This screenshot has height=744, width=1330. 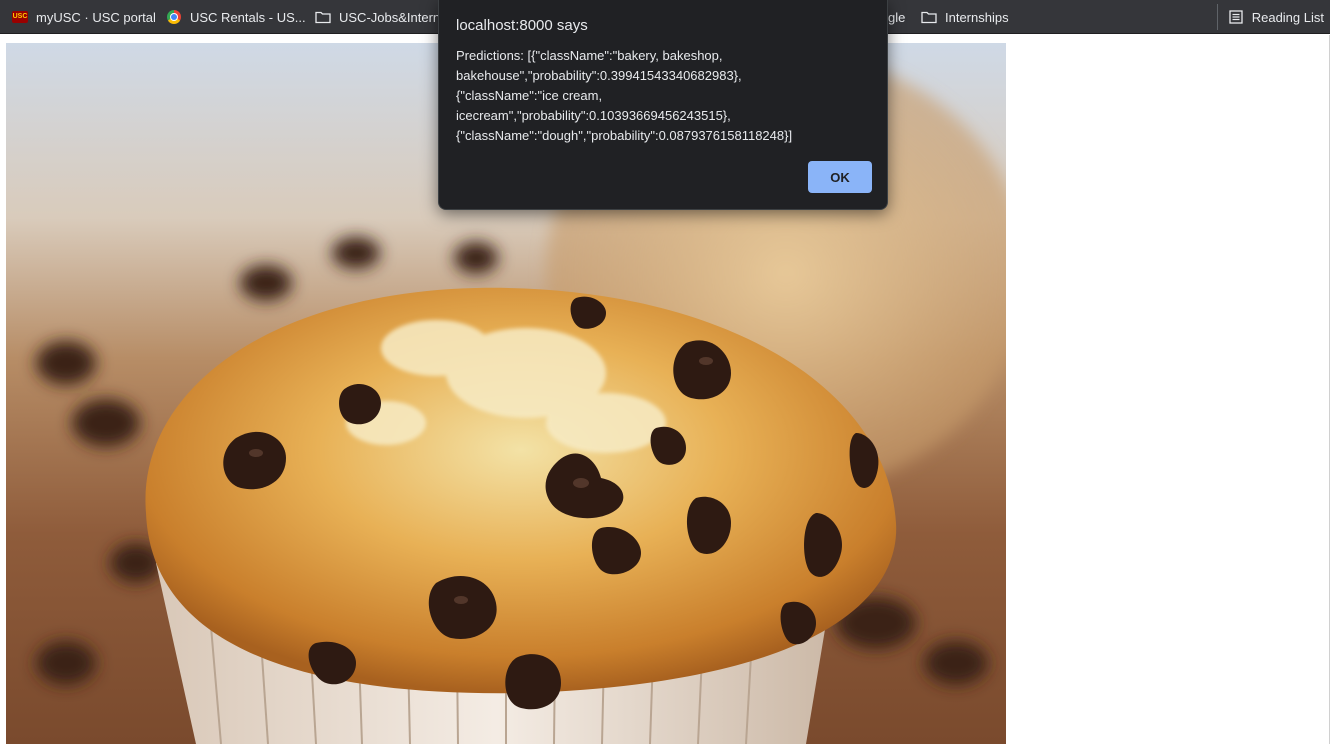 I want to click on usc-logo-icon: USC, so click(x=20, y=17).